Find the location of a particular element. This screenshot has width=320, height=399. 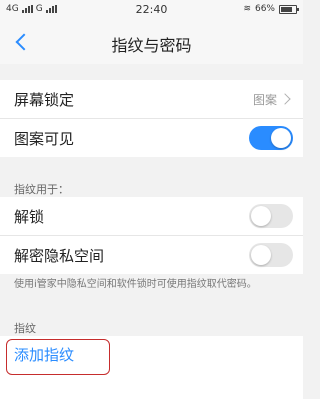

highlight-box is located at coordinates (58, 357).